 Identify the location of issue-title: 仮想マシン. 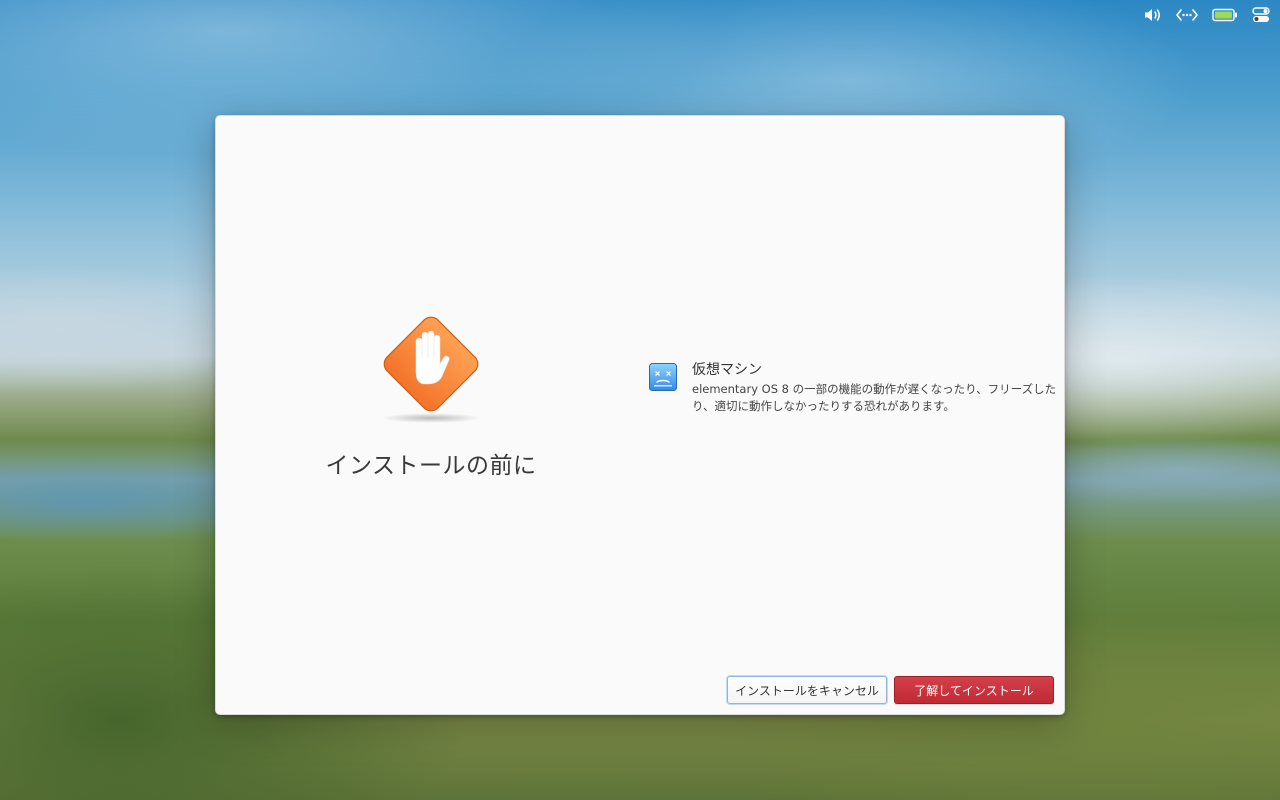
(727, 370).